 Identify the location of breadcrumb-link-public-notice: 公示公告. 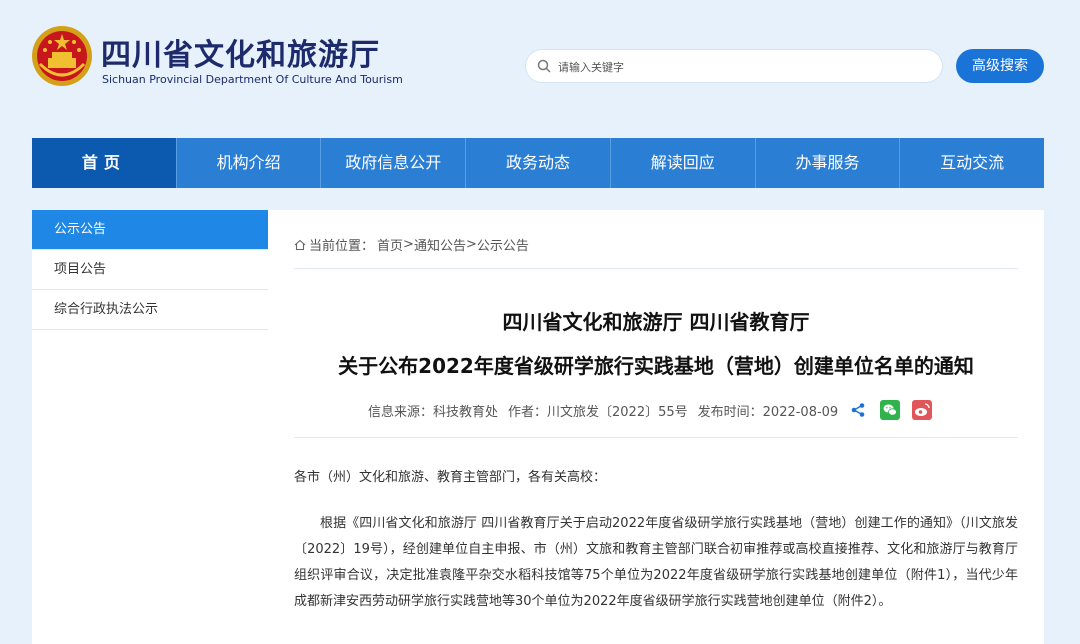
(503, 244).